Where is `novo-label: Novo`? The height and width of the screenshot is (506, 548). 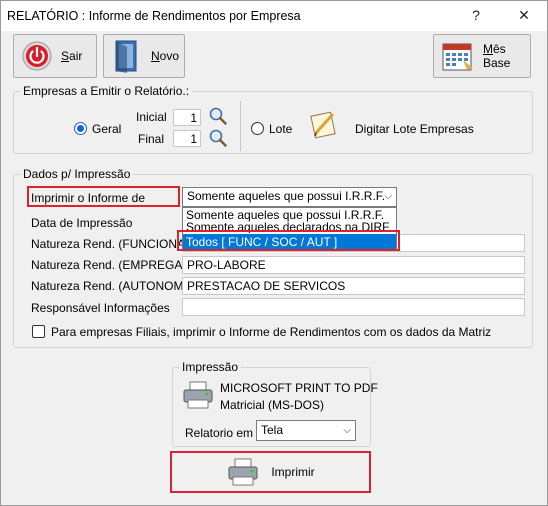
novo-label: Novo is located at coordinates (165, 56).